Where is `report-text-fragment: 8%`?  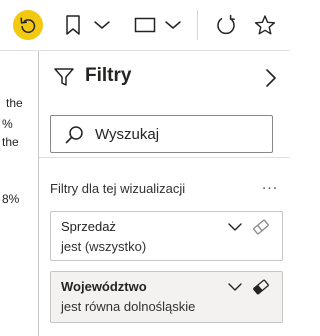 report-text-fragment: 8% is located at coordinates (11, 199).